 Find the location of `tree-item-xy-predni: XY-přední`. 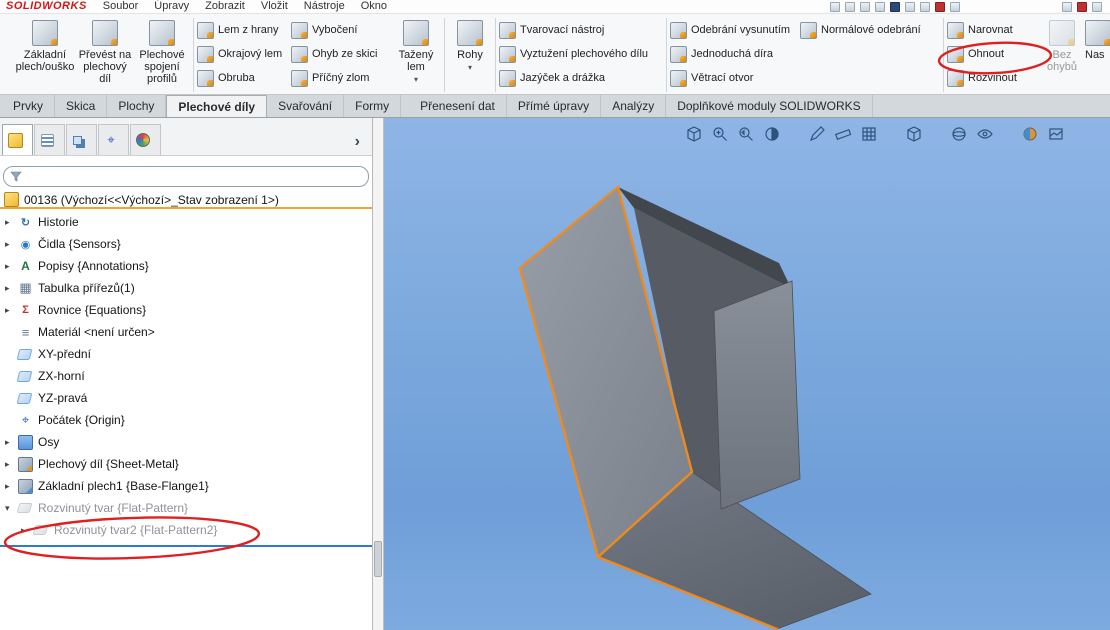

tree-item-xy-predni: XY-přední is located at coordinates (186, 354).